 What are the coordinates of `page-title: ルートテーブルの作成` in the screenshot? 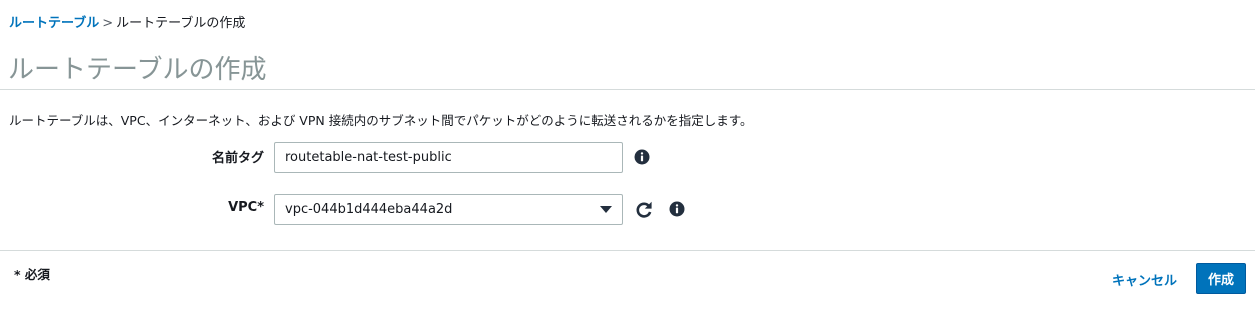 It's located at (137, 70).